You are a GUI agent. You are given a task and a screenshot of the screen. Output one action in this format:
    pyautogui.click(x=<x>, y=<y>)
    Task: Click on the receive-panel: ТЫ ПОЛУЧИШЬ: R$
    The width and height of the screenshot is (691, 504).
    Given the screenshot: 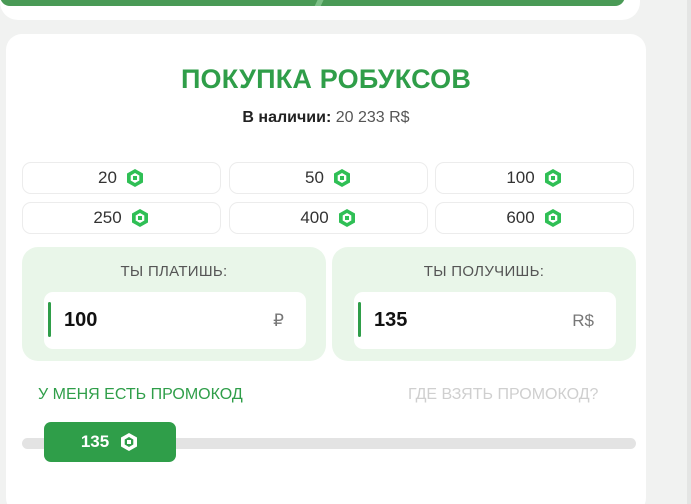 What is the action you would take?
    pyautogui.click(x=484, y=304)
    